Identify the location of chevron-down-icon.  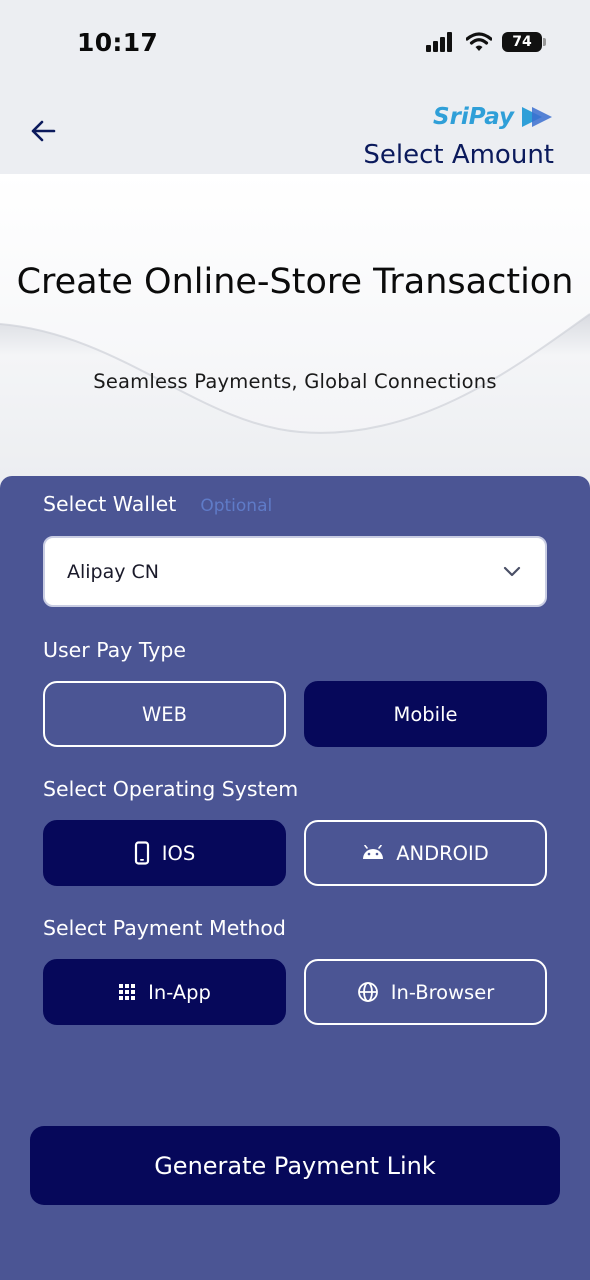
(512, 571).